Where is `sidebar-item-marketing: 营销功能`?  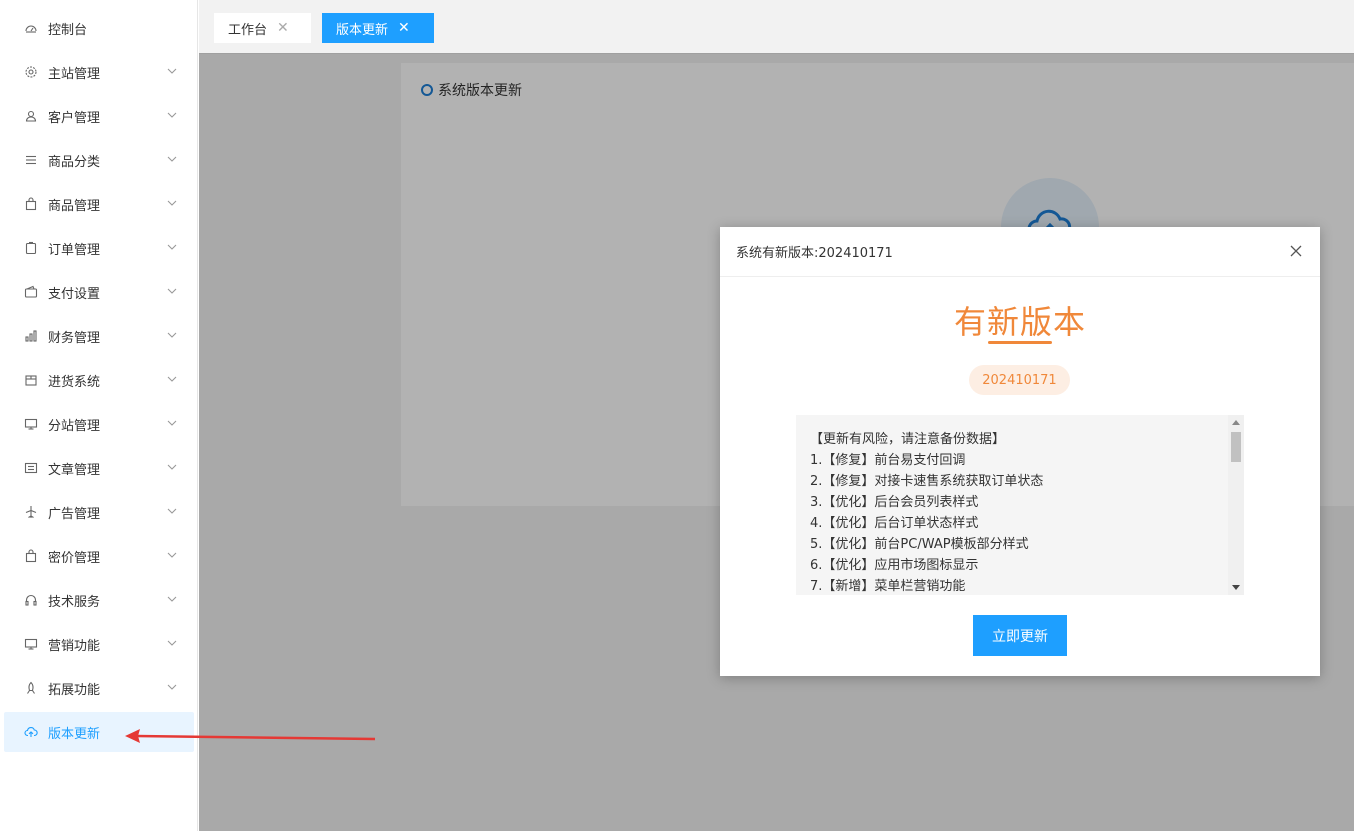 sidebar-item-marketing: 营销功能 is located at coordinates (99, 644).